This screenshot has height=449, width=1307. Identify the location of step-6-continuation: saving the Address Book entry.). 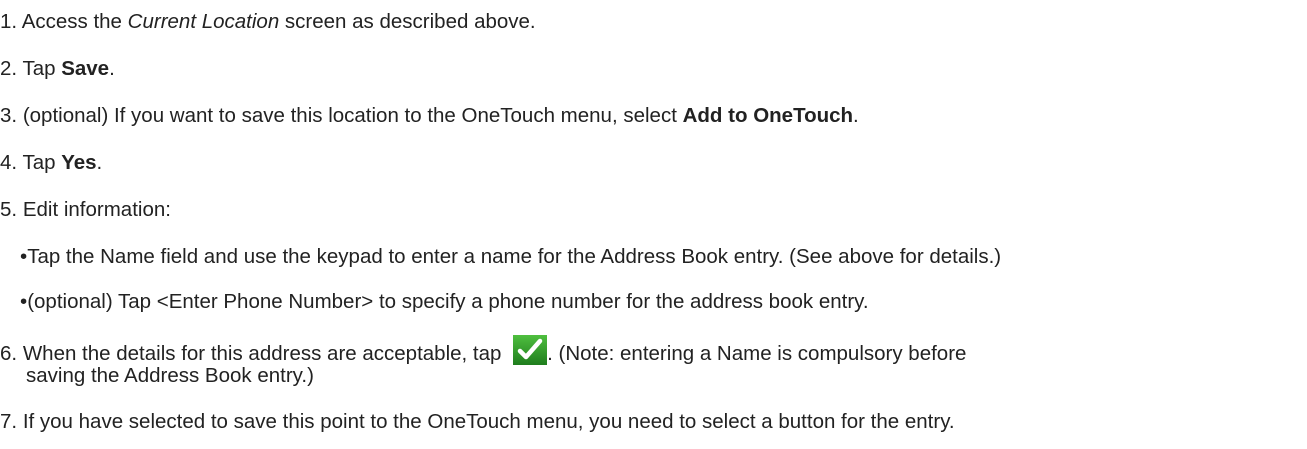
(170, 375).